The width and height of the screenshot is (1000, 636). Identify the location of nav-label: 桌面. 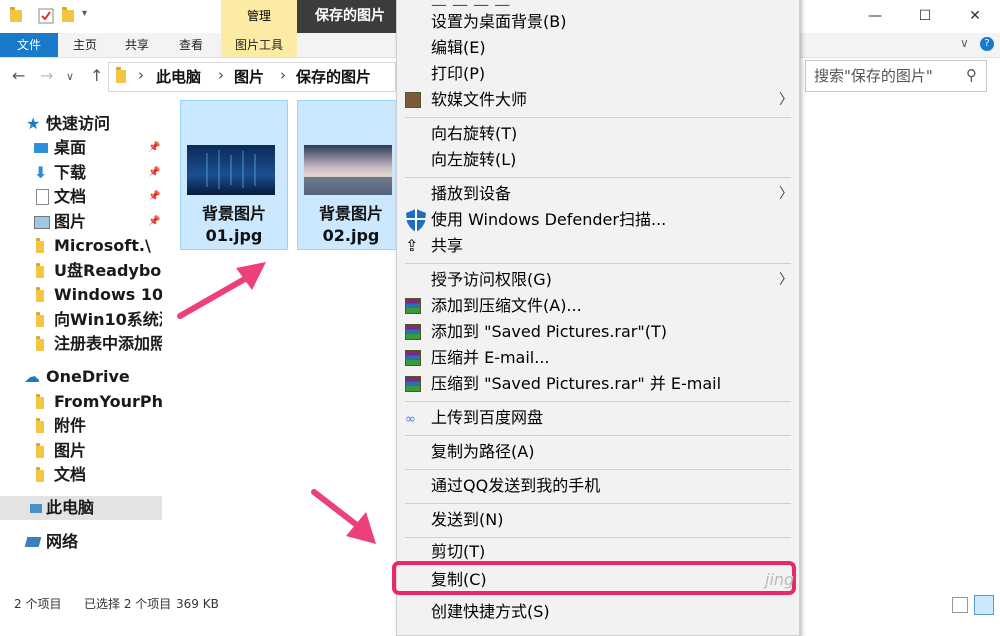
(70, 147).